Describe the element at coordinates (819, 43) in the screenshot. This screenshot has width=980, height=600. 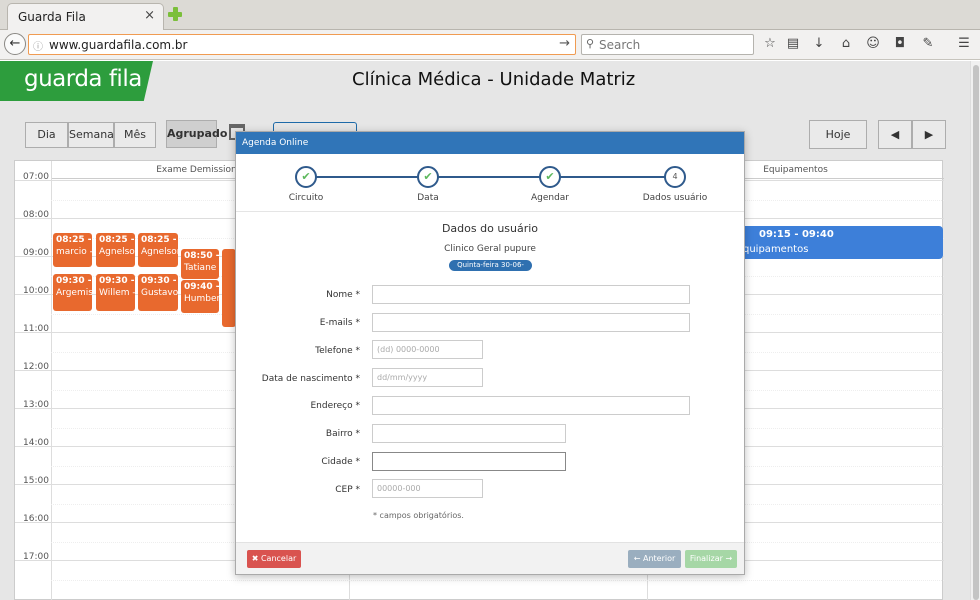
I see `download-icon: ↓` at that location.